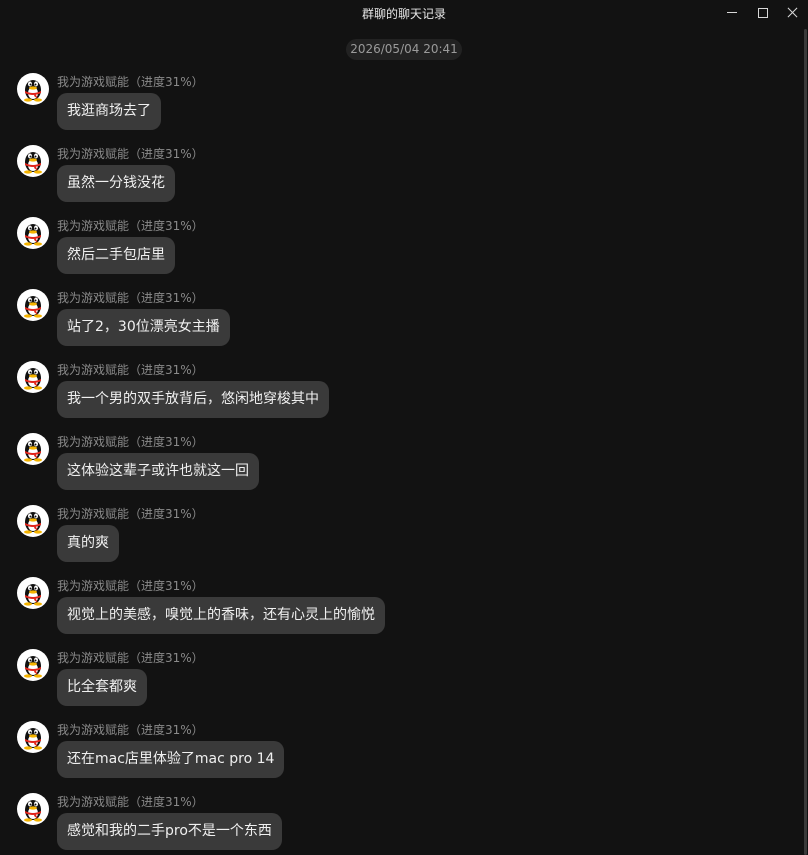 This screenshot has width=808, height=855. What do you see at coordinates (400, 684) in the screenshot?
I see `message-item: 我为游戏赋能（进度31%） 比全套都爽` at bounding box center [400, 684].